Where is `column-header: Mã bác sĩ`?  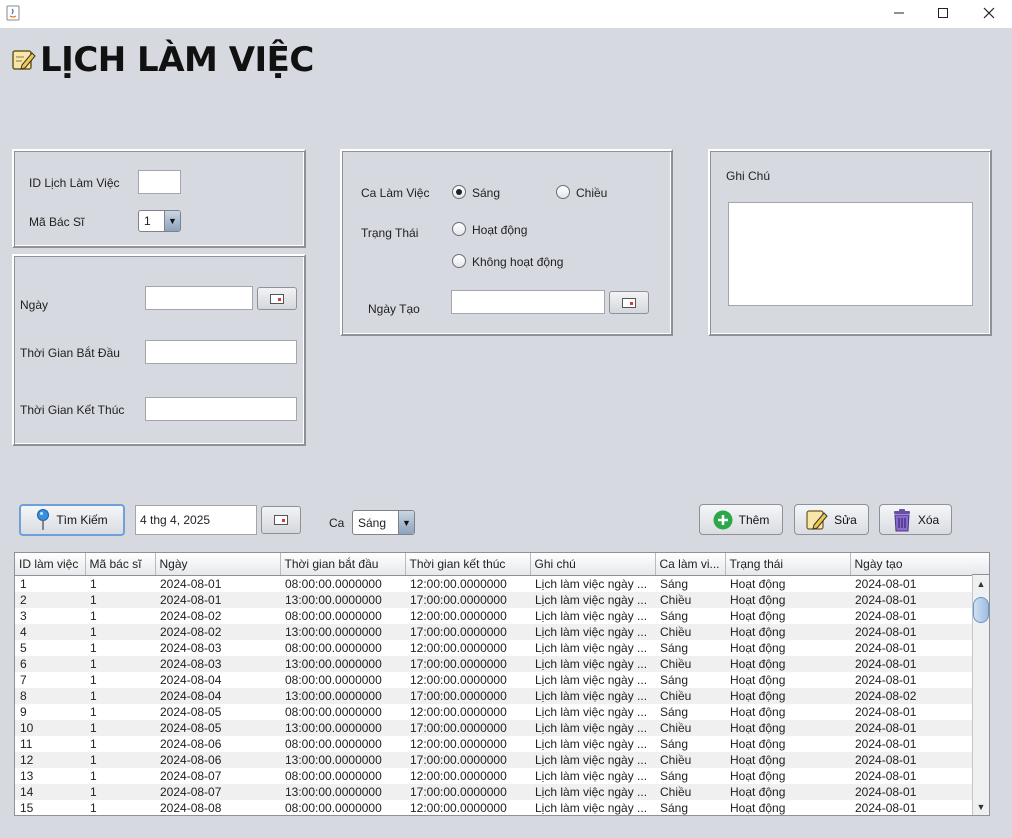
column-header: Mã bác sĩ is located at coordinates (120, 564).